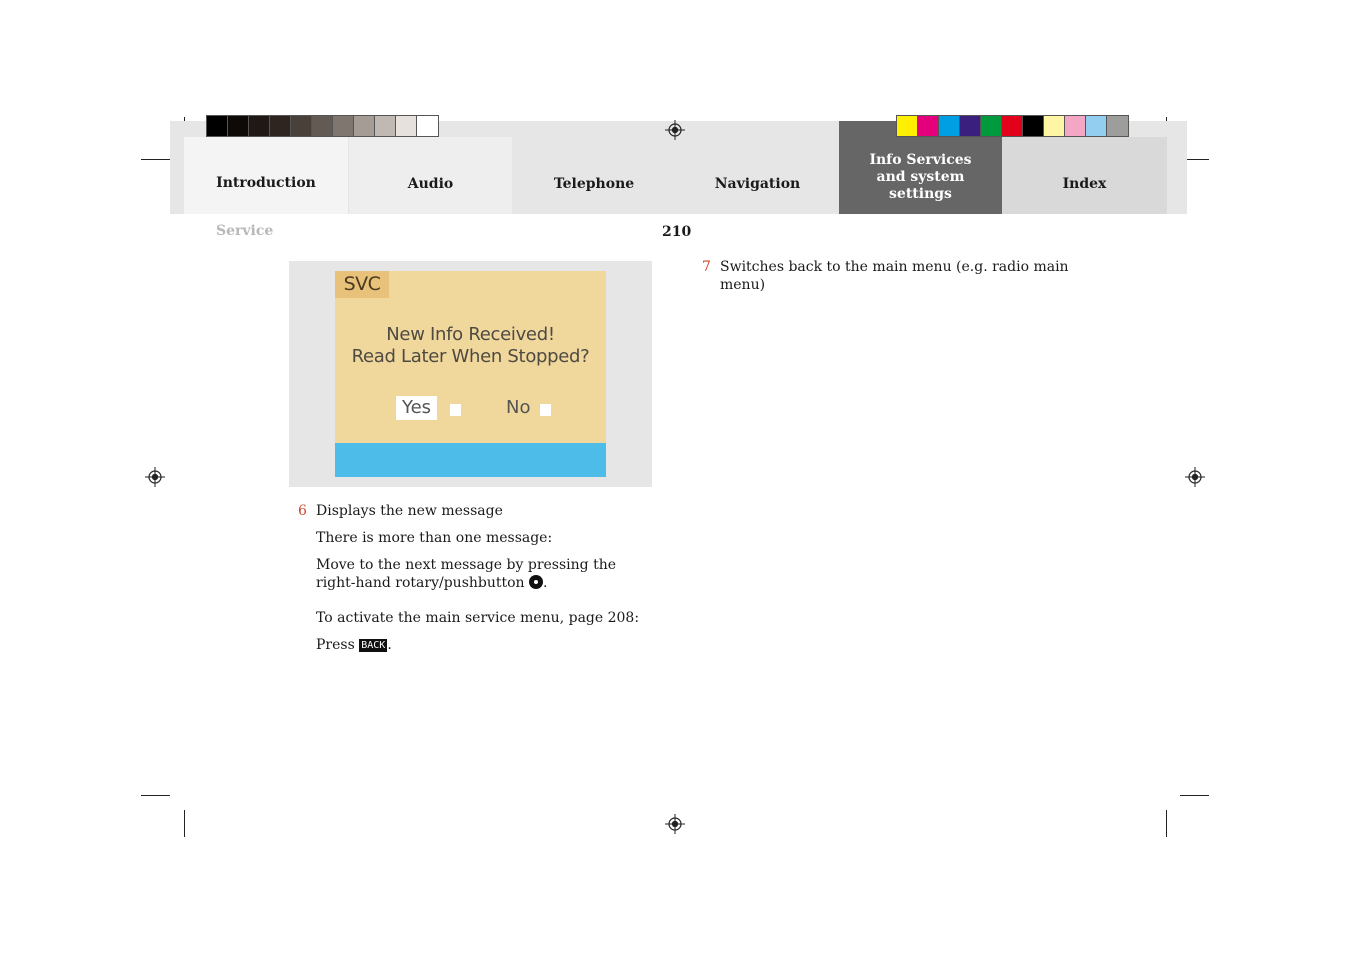  I want to click on tab-introduction: Introduction, so click(266, 175).